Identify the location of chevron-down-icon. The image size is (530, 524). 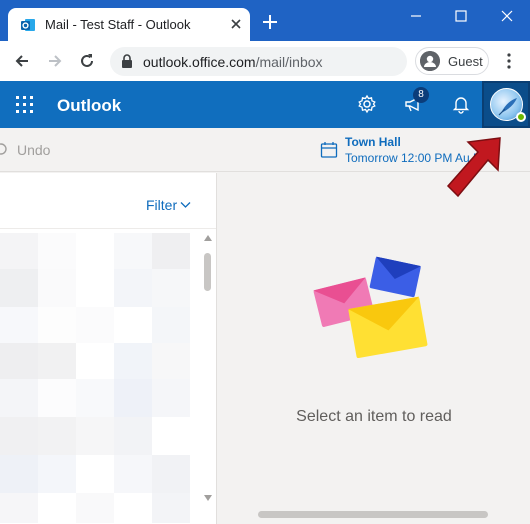
(185, 205).